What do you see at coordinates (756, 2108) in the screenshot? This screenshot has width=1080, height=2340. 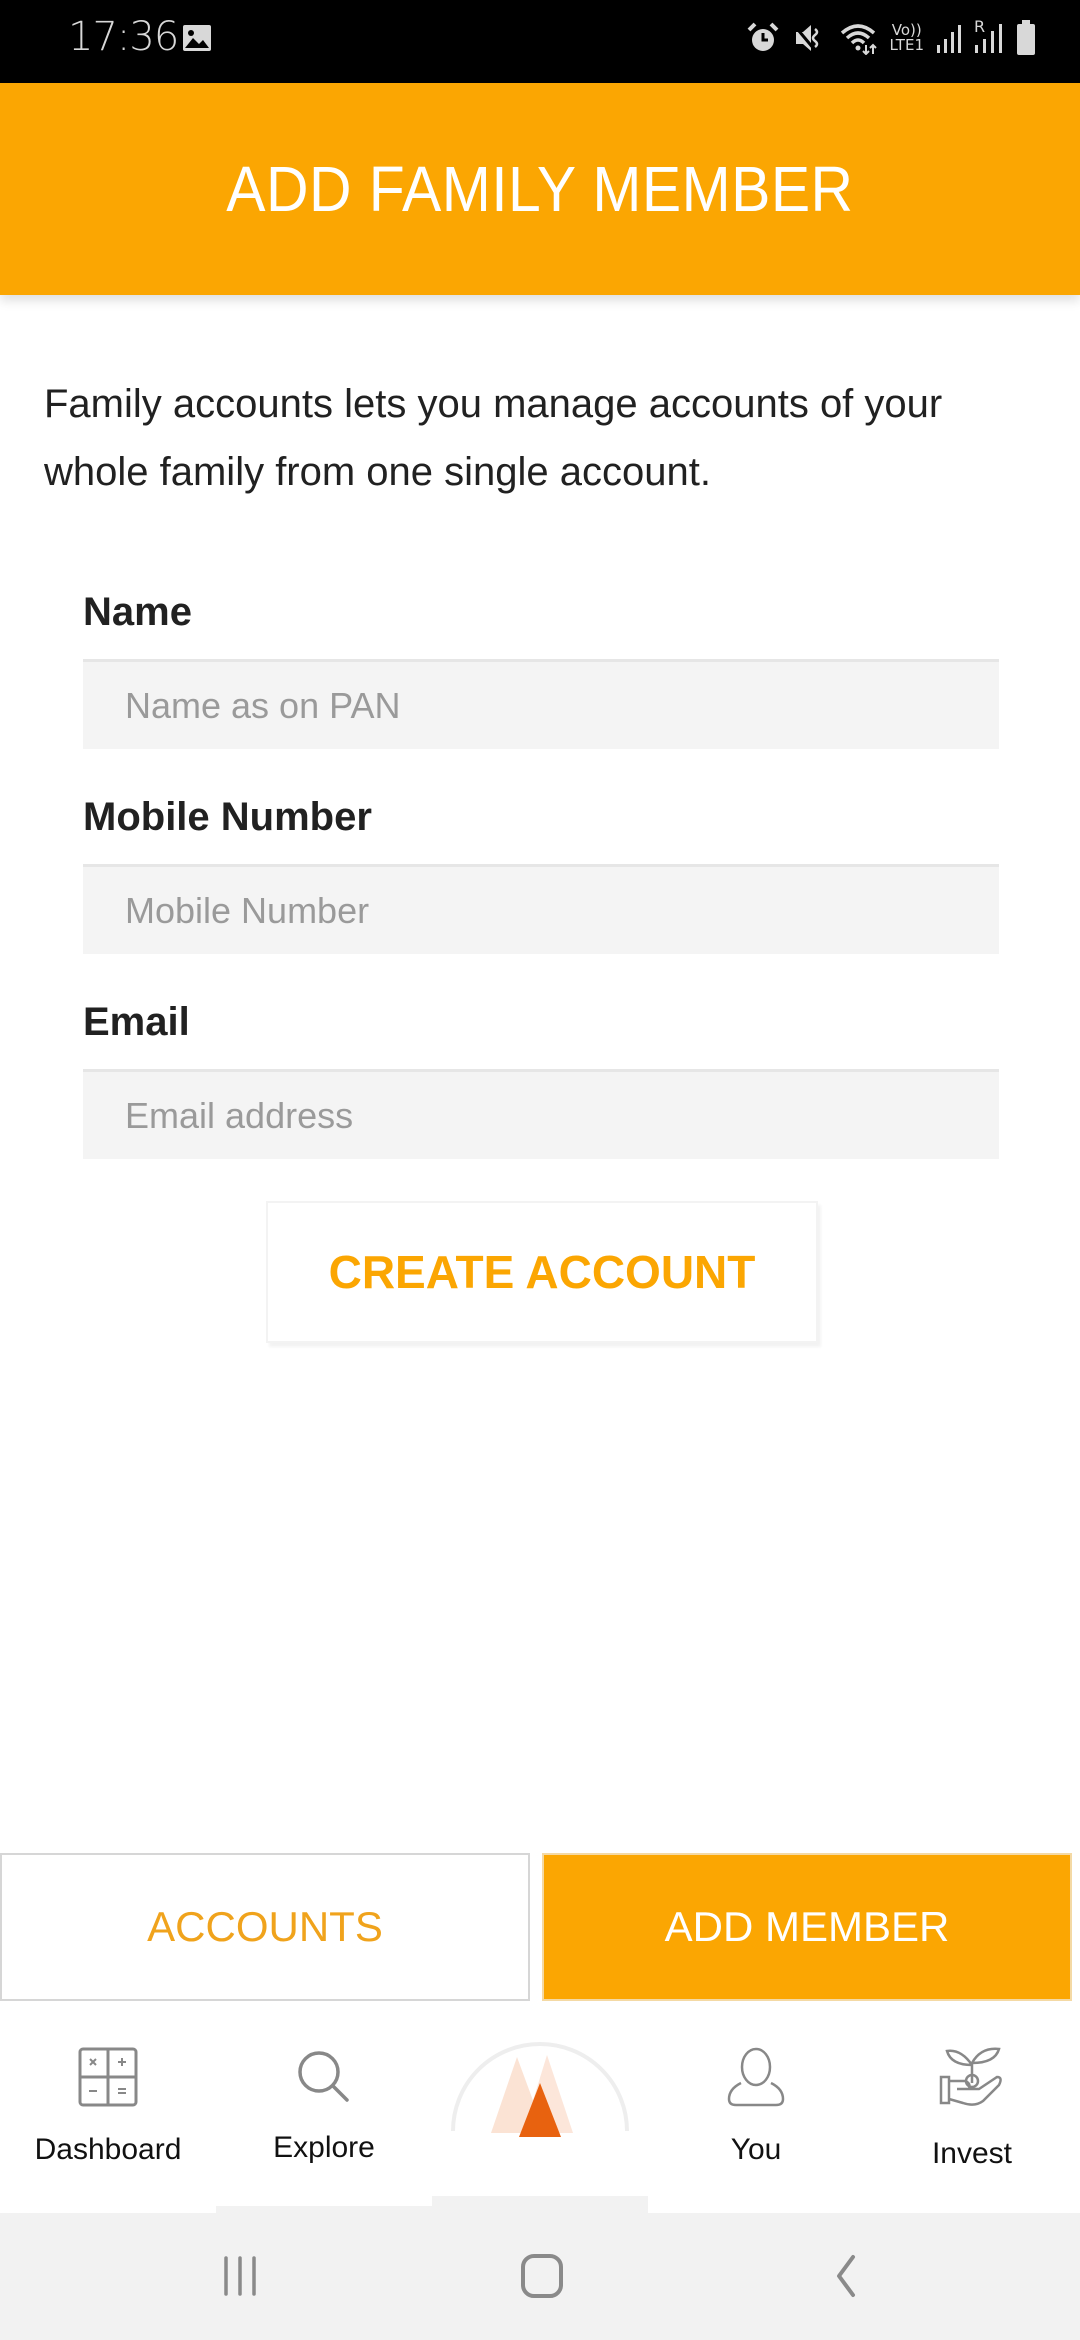 I see `nav-item-you: You` at bounding box center [756, 2108].